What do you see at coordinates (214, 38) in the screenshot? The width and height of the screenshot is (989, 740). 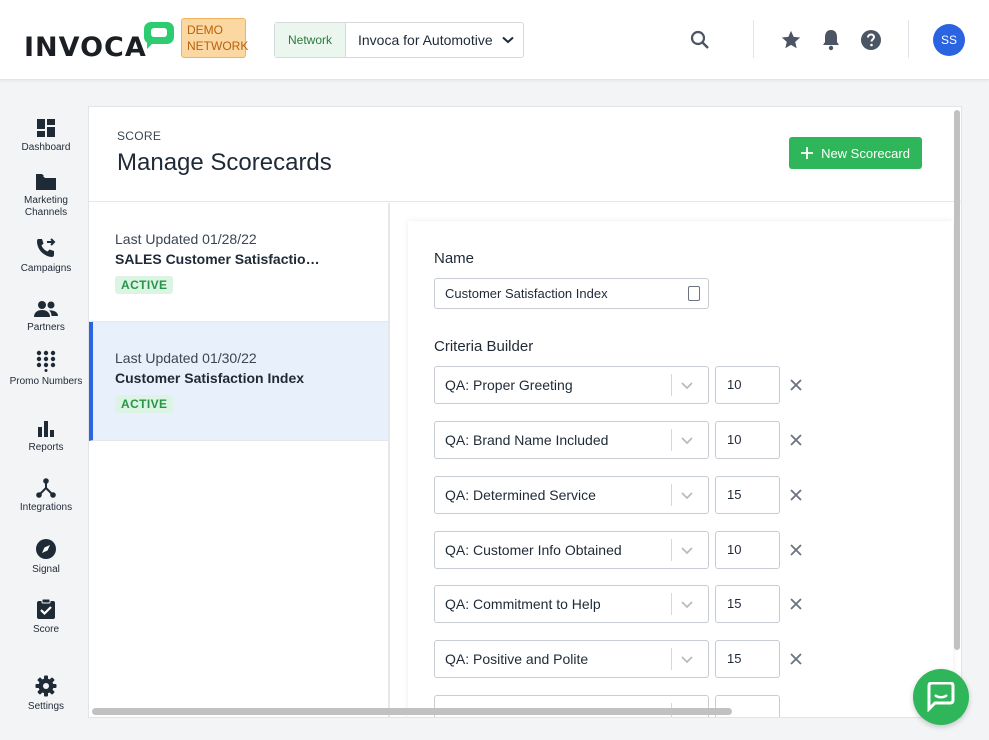 I see `demo-network-badge: DEMO NETWORK` at bounding box center [214, 38].